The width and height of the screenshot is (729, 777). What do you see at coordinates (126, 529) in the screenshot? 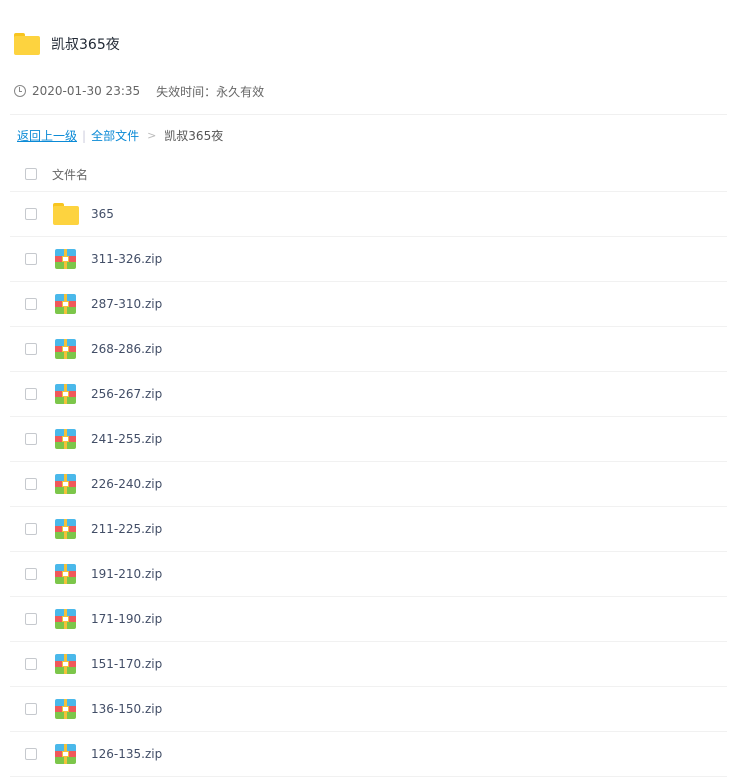
I see `file-name: 211-225.zip` at bounding box center [126, 529].